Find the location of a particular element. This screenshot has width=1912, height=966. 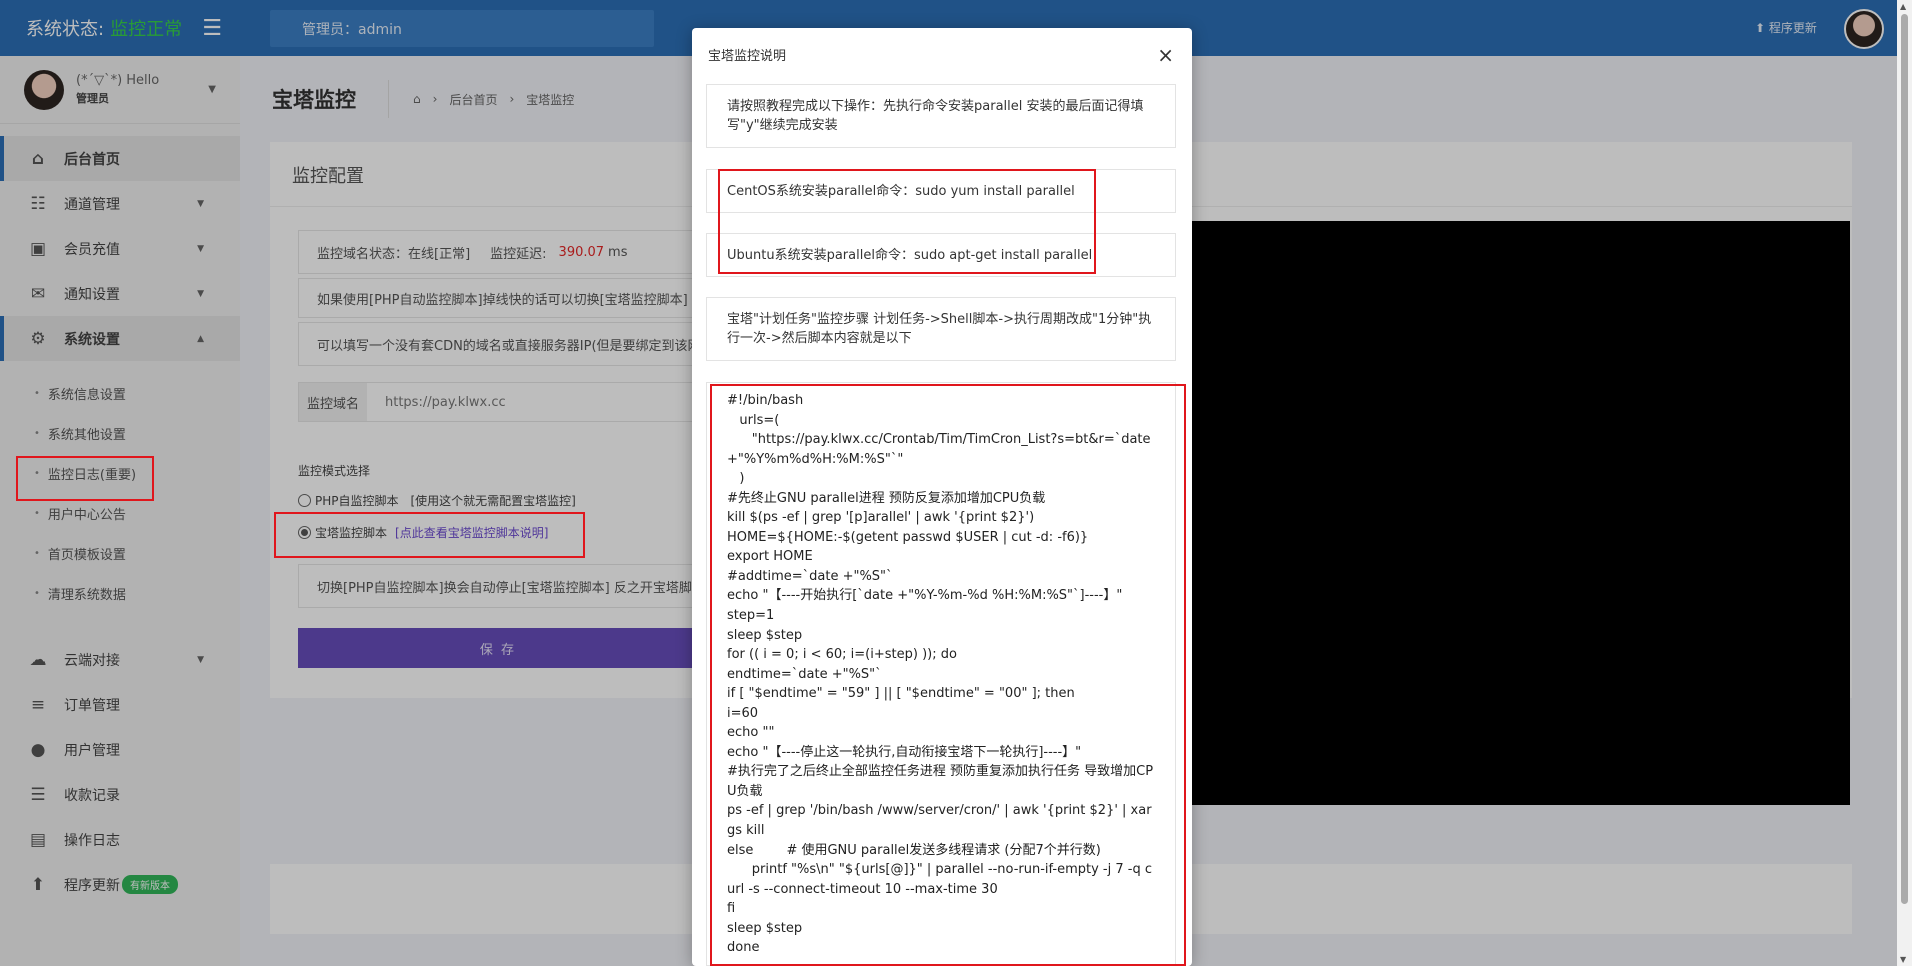

scroll-thumb is located at coordinates (1904, 459).